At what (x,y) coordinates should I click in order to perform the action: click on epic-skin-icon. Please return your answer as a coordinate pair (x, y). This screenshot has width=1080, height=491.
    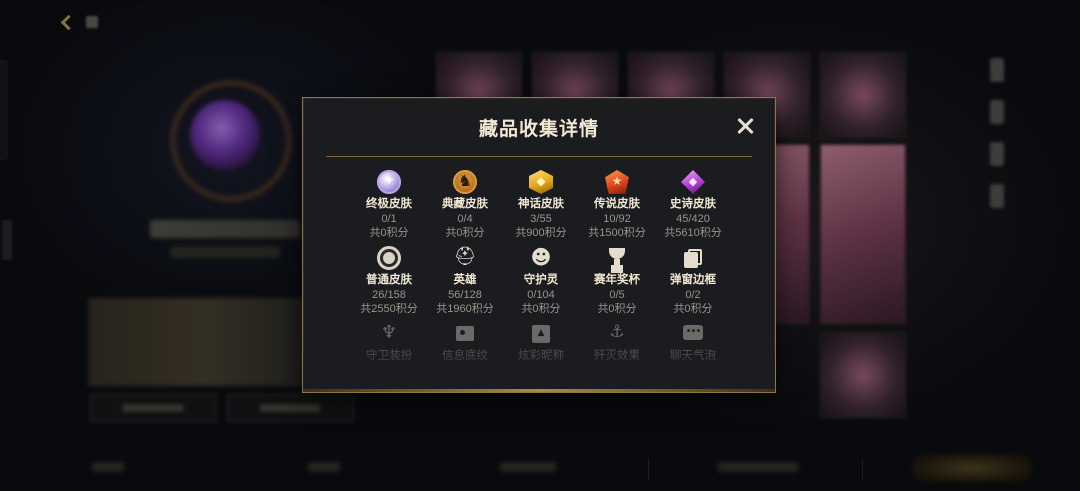
    Looking at the image, I should click on (693, 182).